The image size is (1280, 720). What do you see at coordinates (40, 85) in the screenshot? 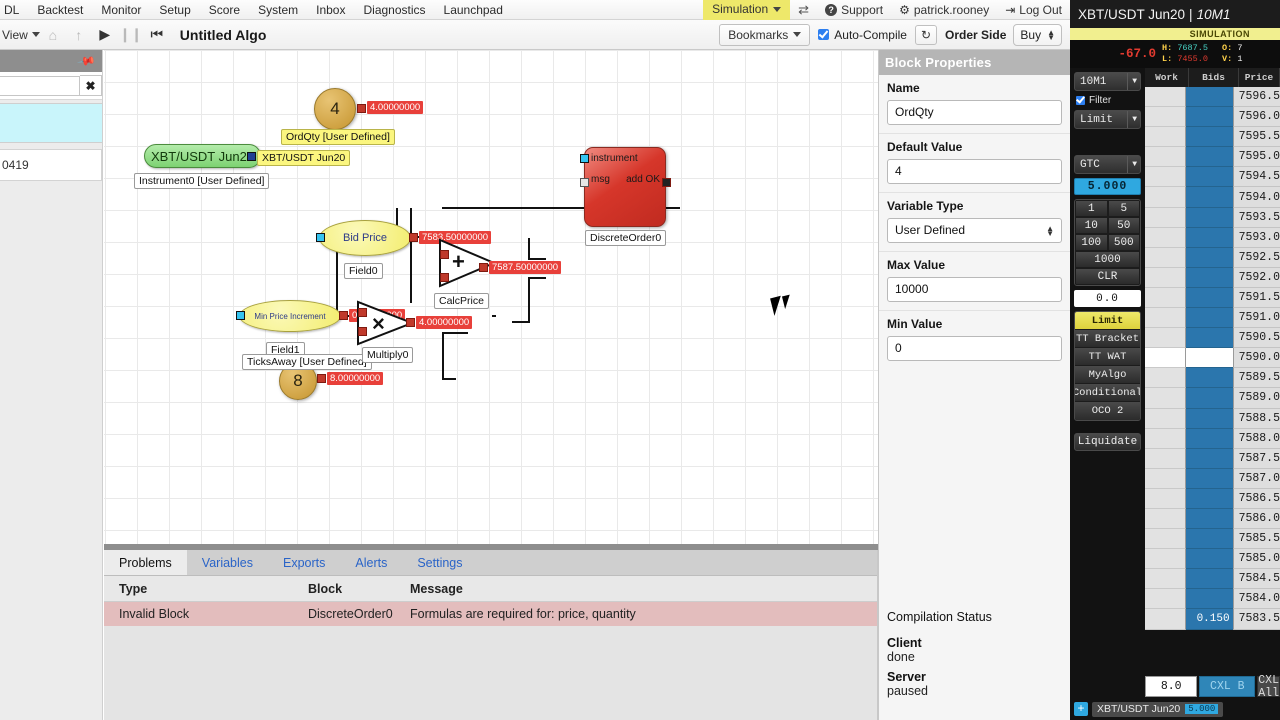
I see `search-input` at bounding box center [40, 85].